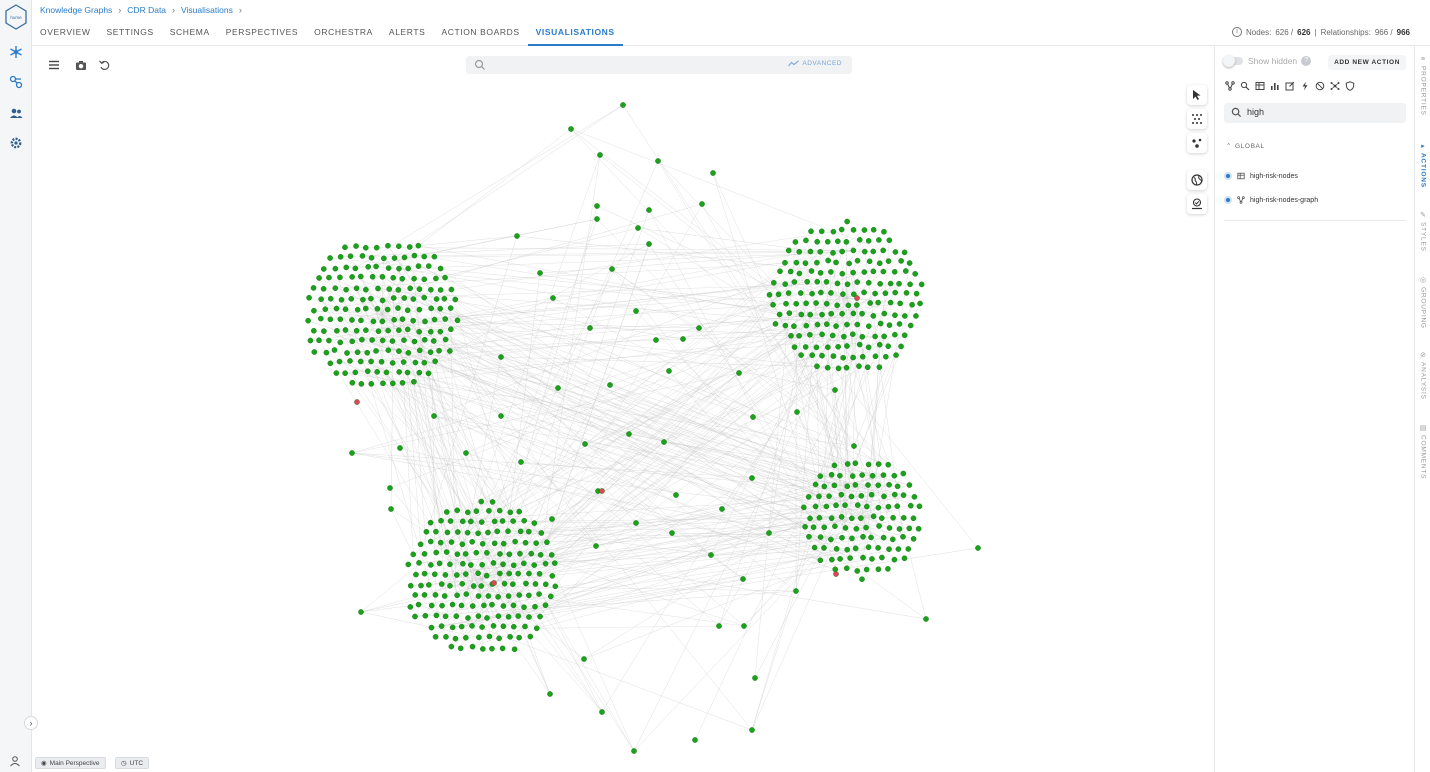 The image size is (1430, 772). Describe the element at coordinates (16, 52) in the screenshot. I see `graph-nav-icon` at that location.